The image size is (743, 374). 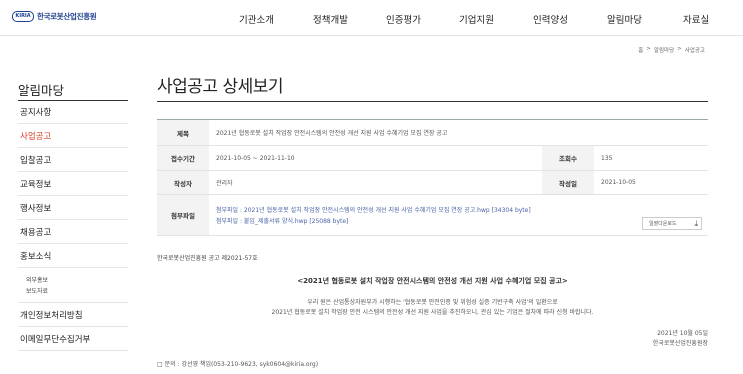 I want to click on title-label: 제목, so click(x=183, y=132).